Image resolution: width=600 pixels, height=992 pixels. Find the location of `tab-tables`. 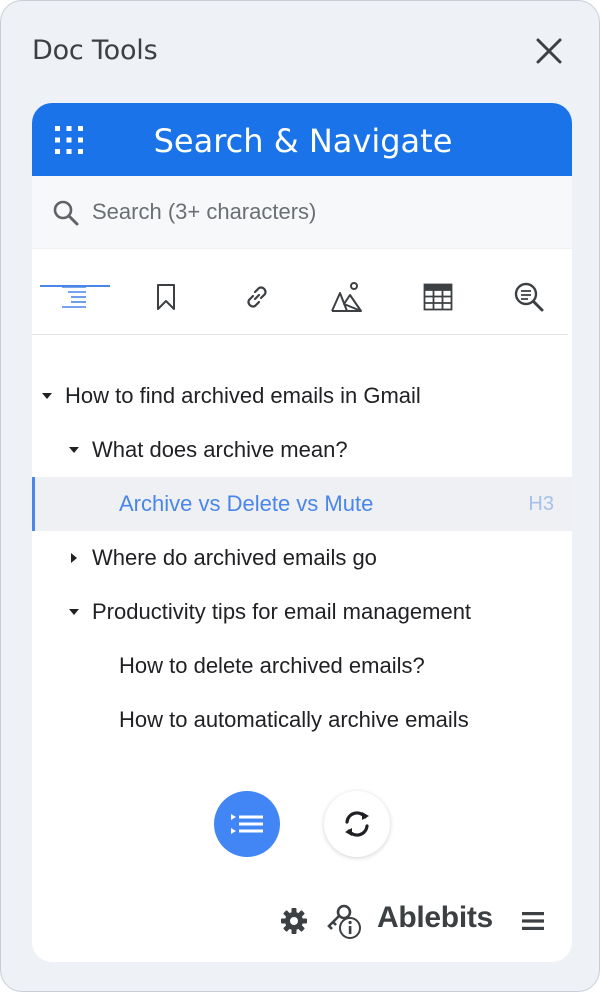

tab-tables is located at coordinates (438, 292).